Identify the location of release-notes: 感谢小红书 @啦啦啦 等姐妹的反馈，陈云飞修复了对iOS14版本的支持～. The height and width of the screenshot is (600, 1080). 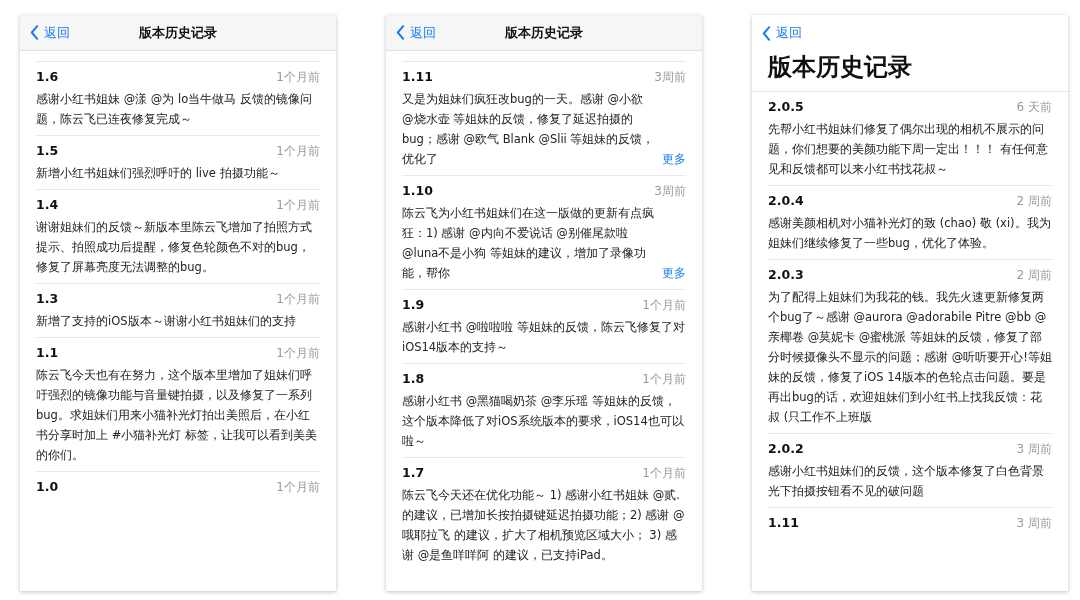
(543, 337).